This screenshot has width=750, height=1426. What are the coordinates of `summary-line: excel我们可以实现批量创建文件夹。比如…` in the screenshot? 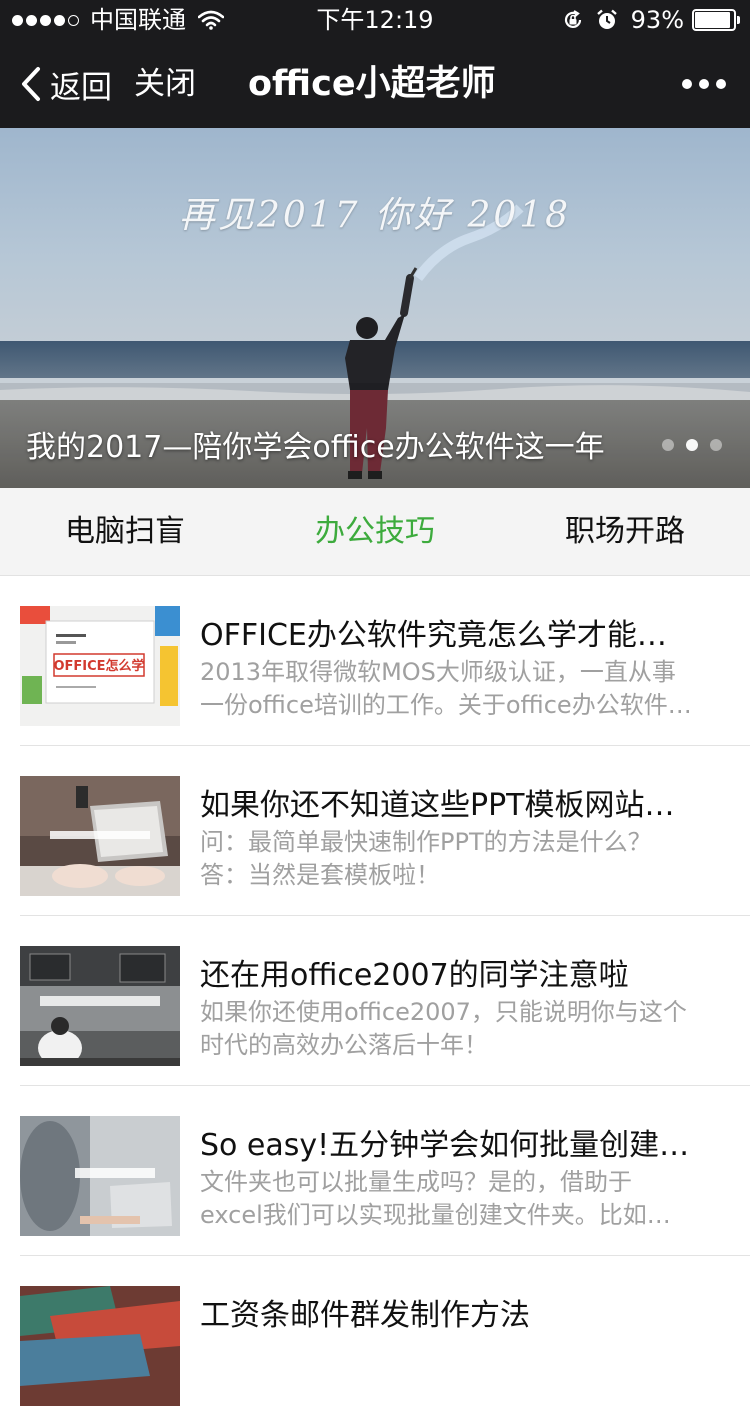 It's located at (435, 1215).